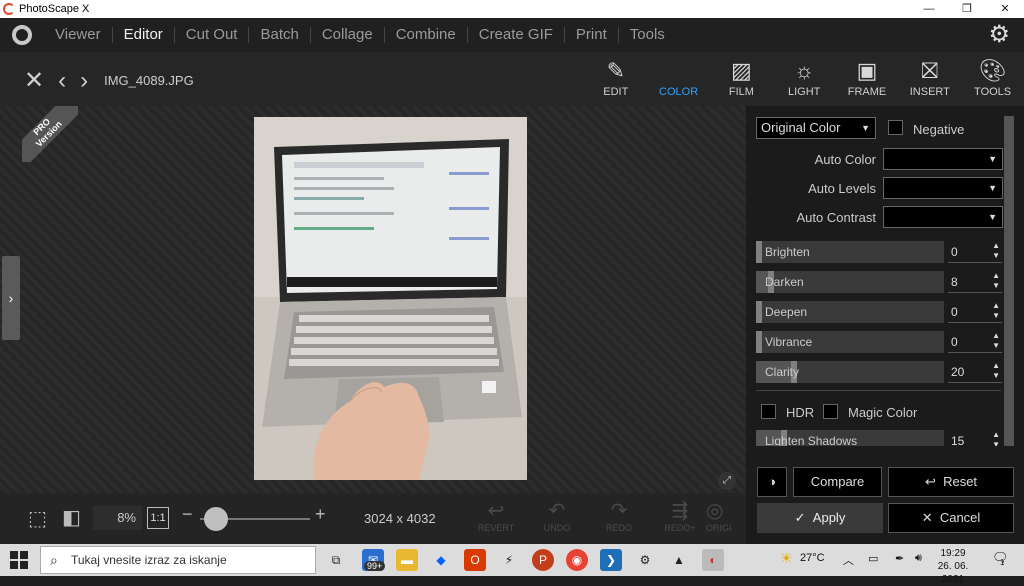  Describe the element at coordinates (850, 282) in the screenshot. I see `darken-slider: Darken` at that location.